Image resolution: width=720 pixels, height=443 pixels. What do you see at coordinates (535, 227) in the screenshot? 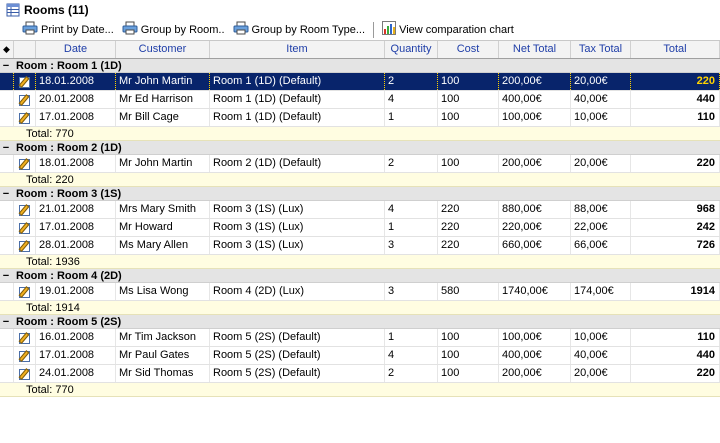
I see `cell-net-total: 220,00€` at bounding box center [535, 227].